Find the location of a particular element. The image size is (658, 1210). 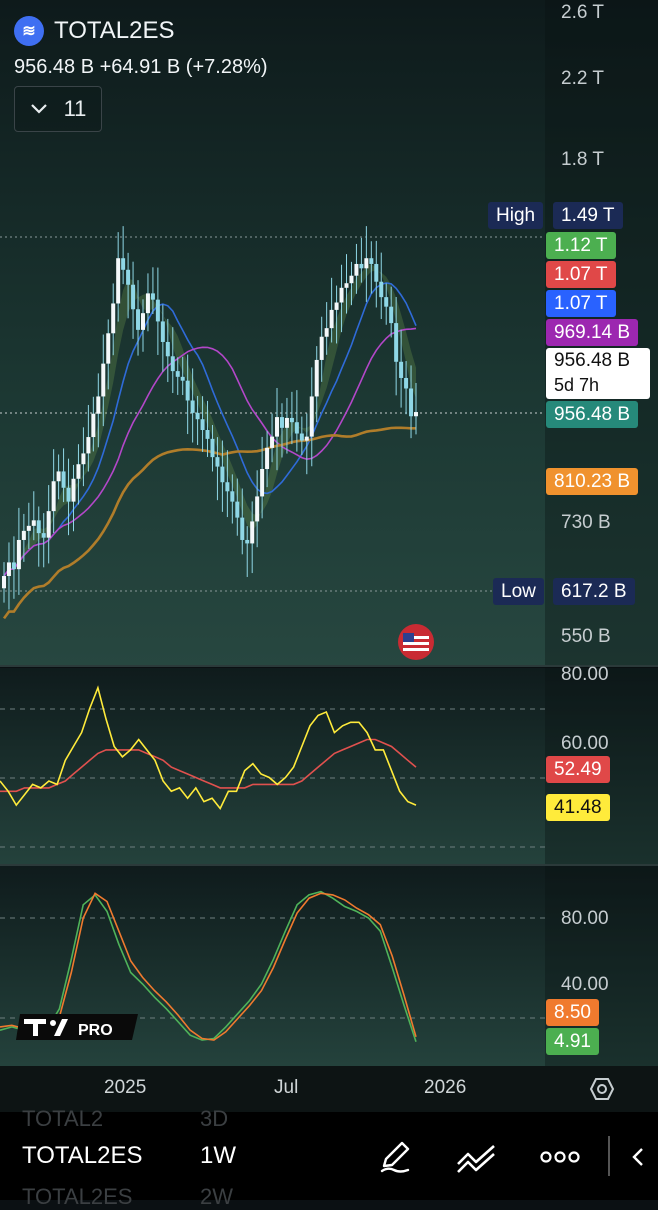

time-tick: 2025 is located at coordinates (125, 1087).